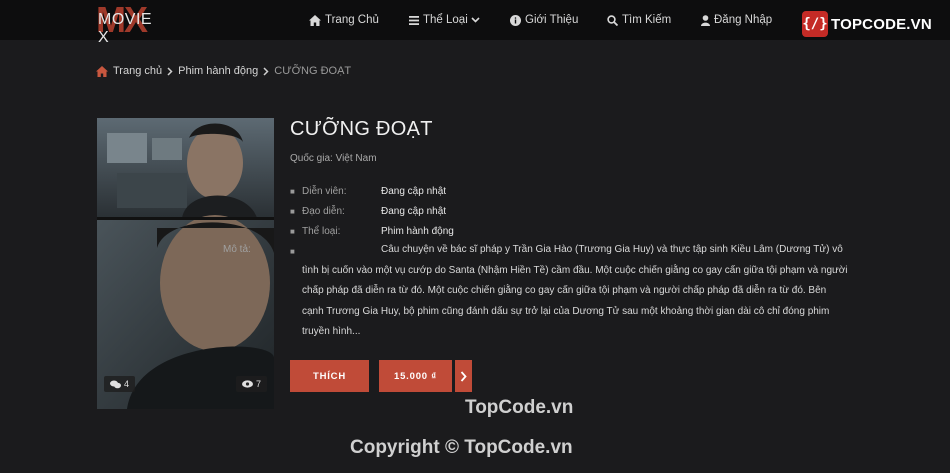 The width and height of the screenshot is (950, 473). Describe the element at coordinates (461, 447) in the screenshot. I see `watermark-copyright: Copyright © TopCode.vn` at that location.